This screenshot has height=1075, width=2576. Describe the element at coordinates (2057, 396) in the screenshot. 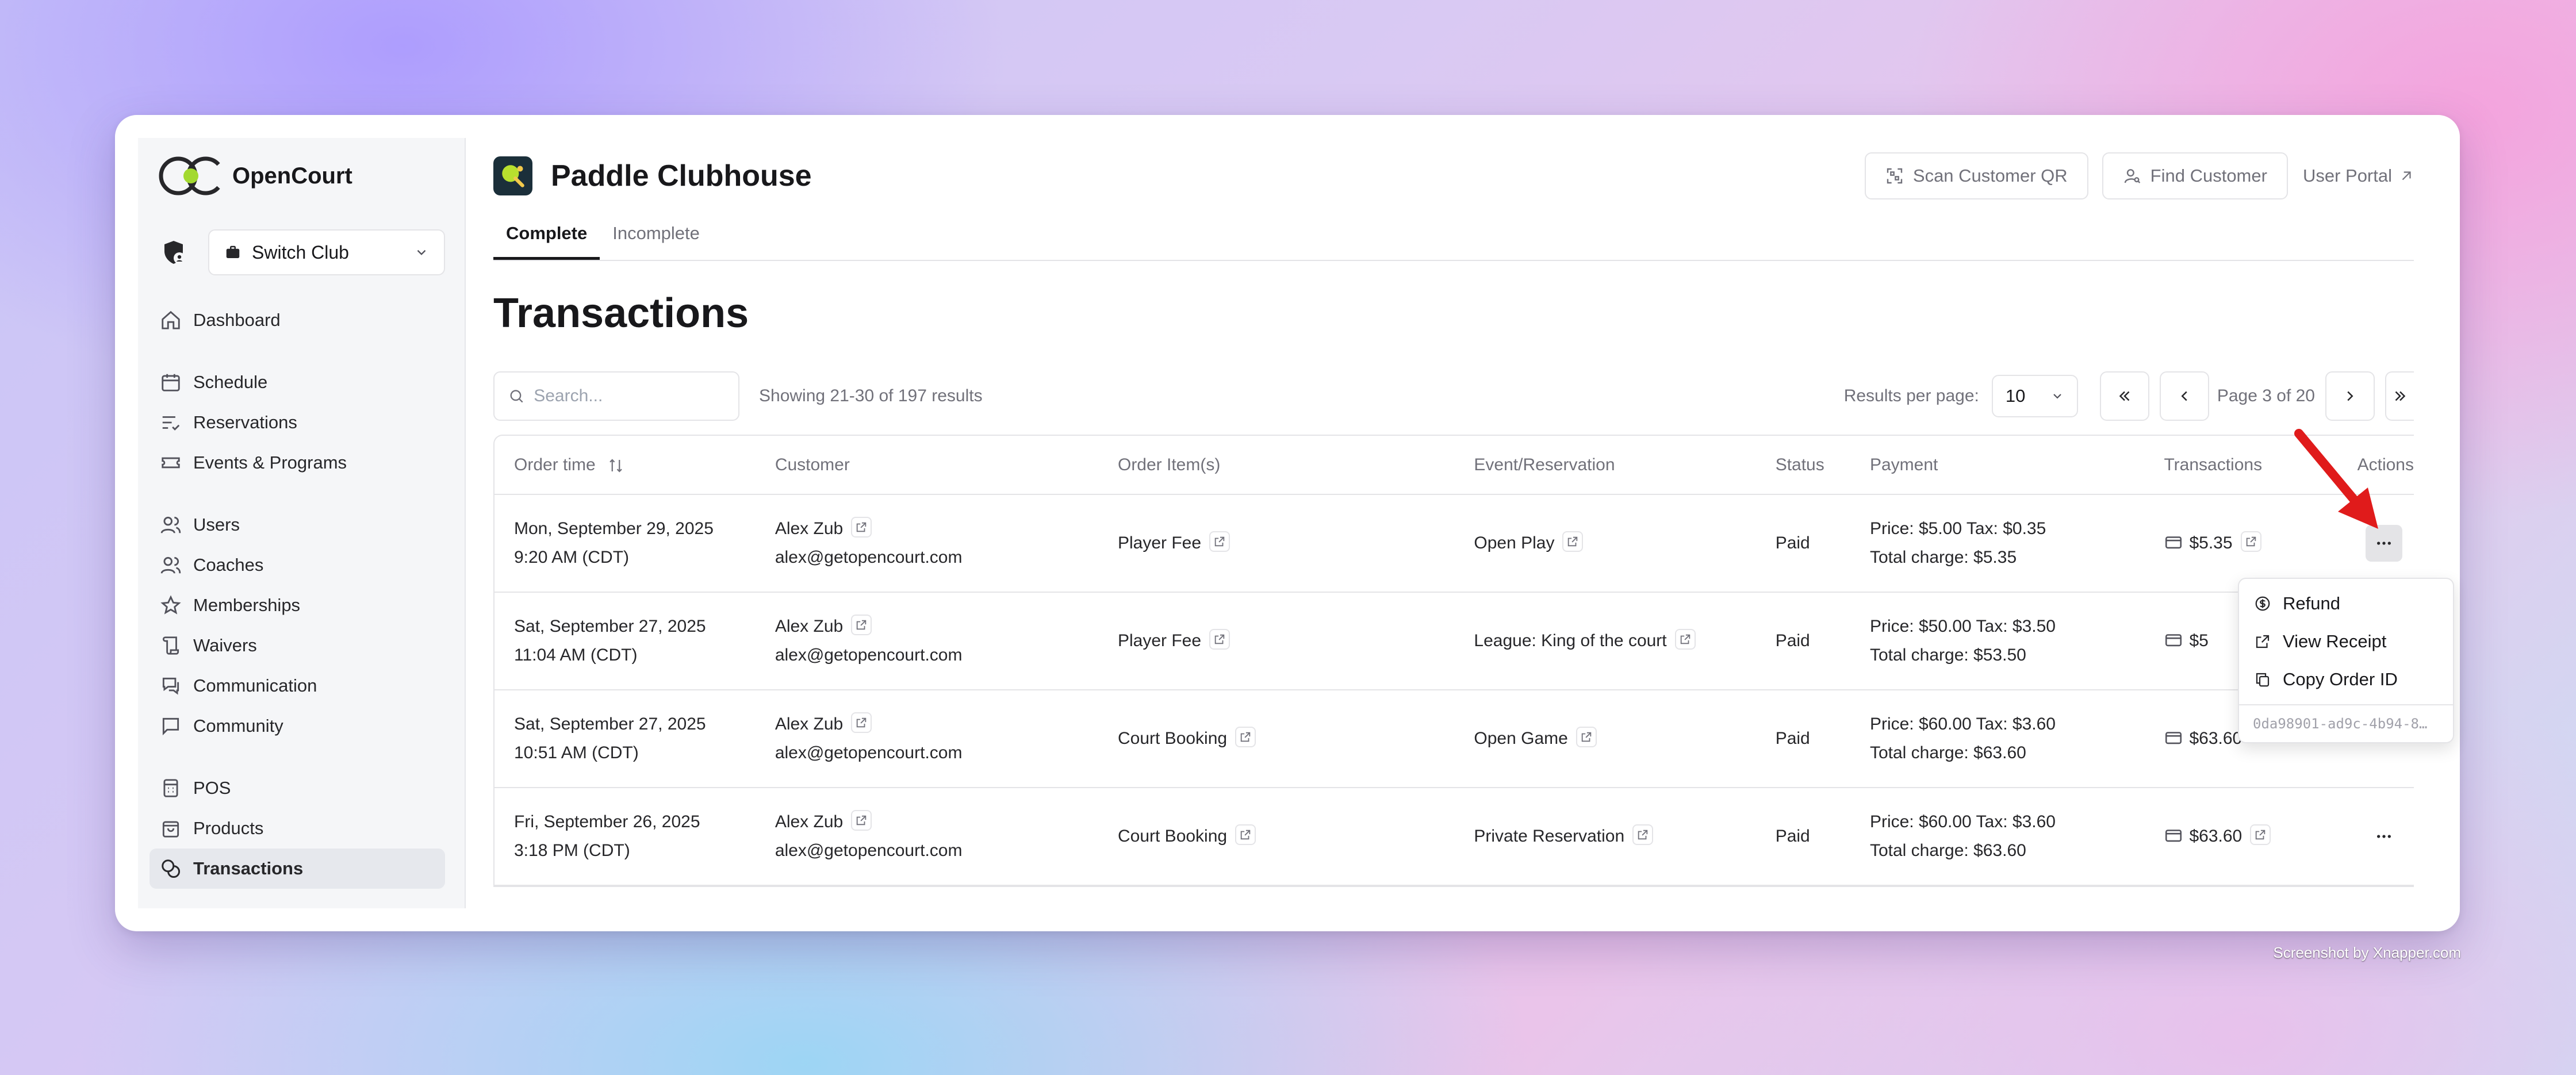

I see `chevron-down-icon` at that location.